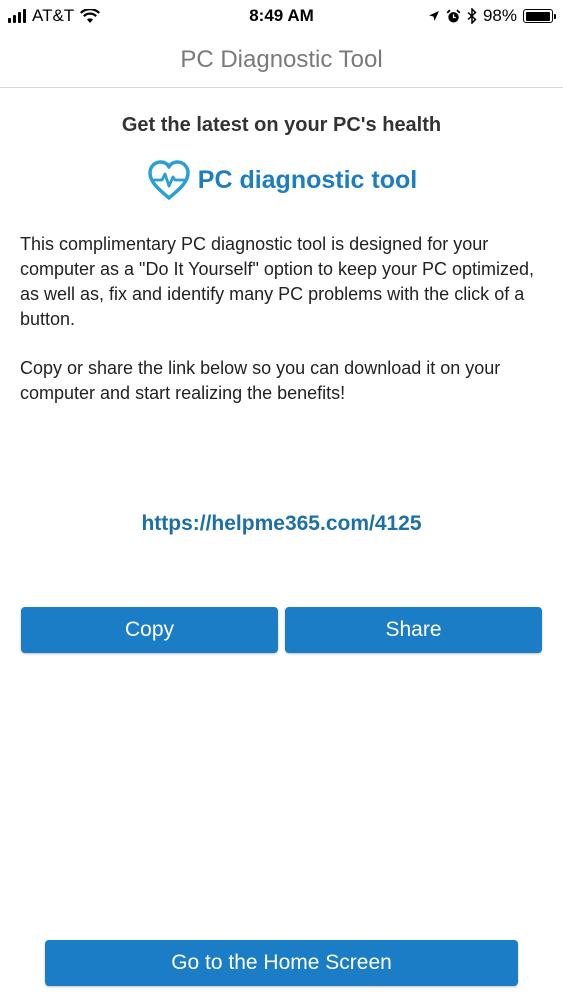  I want to click on home-screen-button: Go to the Home Screen, so click(281, 963).